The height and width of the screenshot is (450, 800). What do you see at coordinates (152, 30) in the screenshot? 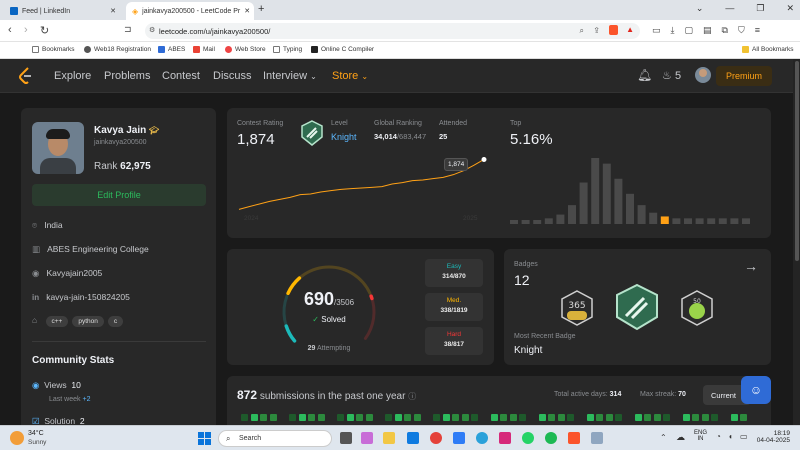
I see `site-info-icon: ⚙` at bounding box center [152, 30].